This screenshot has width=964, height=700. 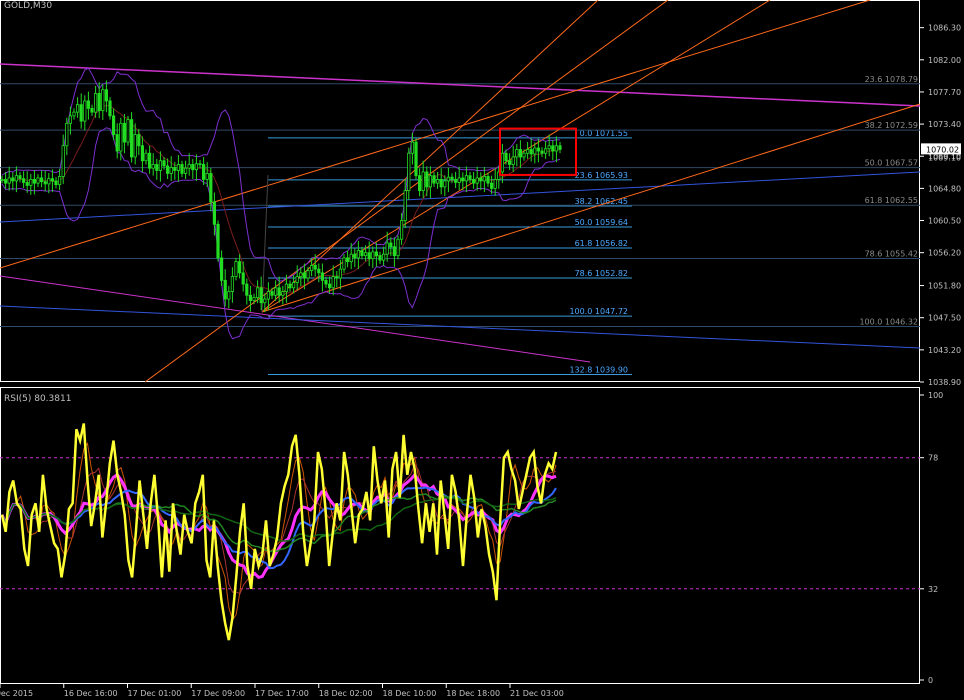 What do you see at coordinates (460, 85) in the screenshot?
I see `magenta-resistance-line` at bounding box center [460, 85].